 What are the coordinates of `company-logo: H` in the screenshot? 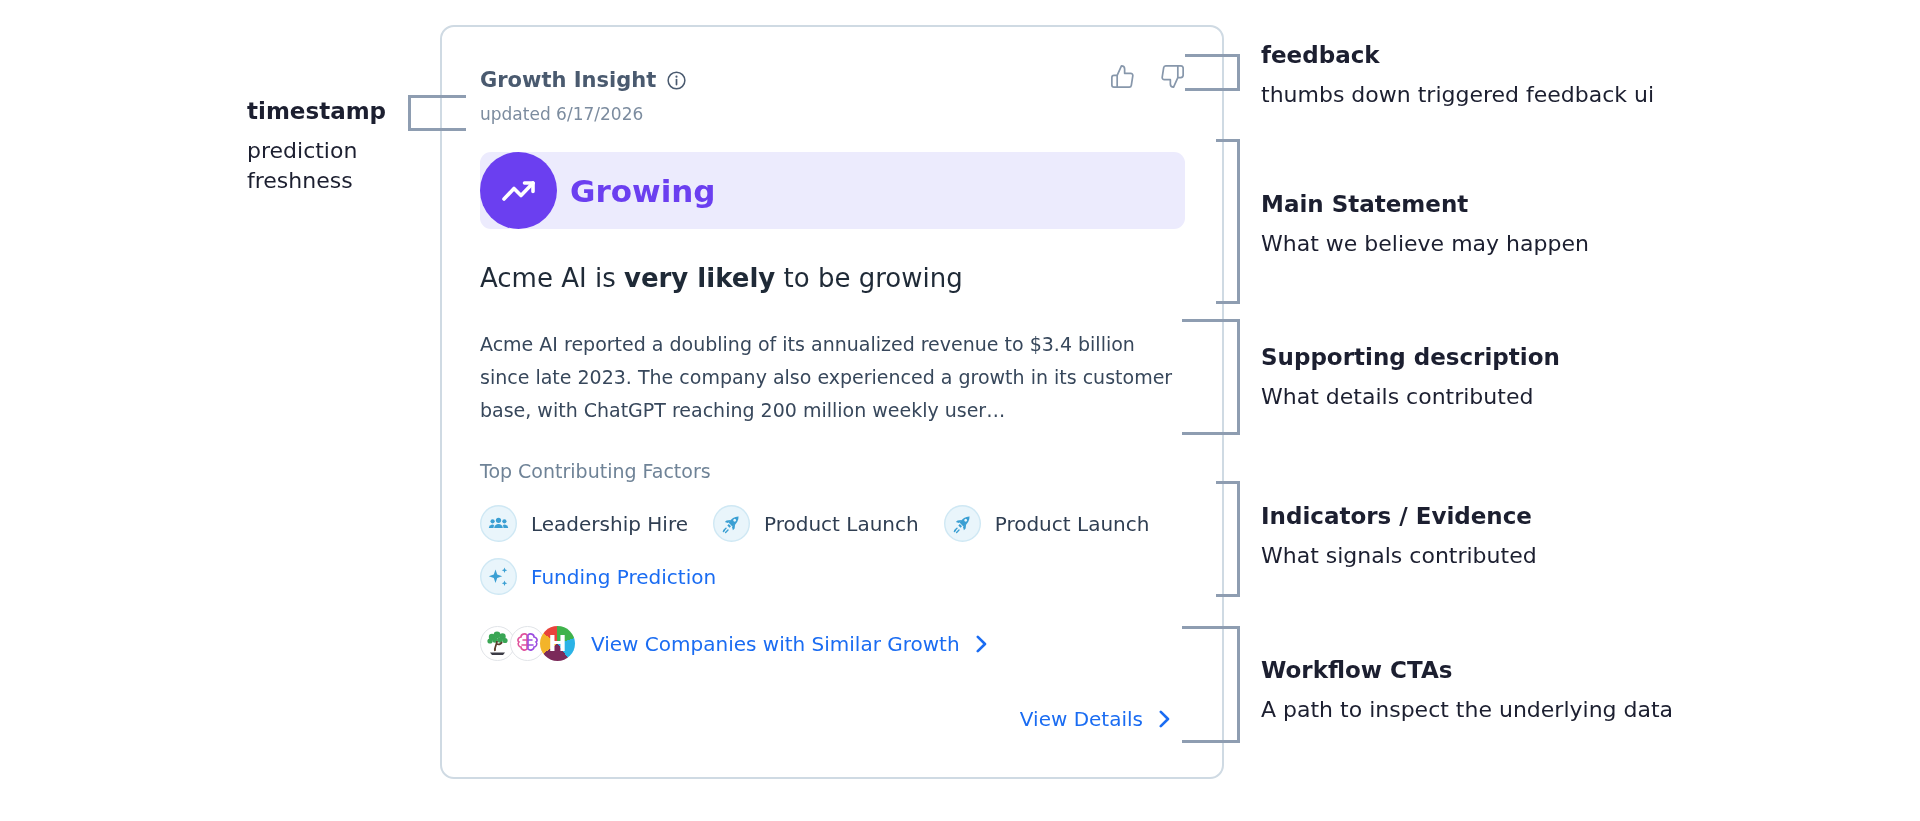 It's located at (557, 643).